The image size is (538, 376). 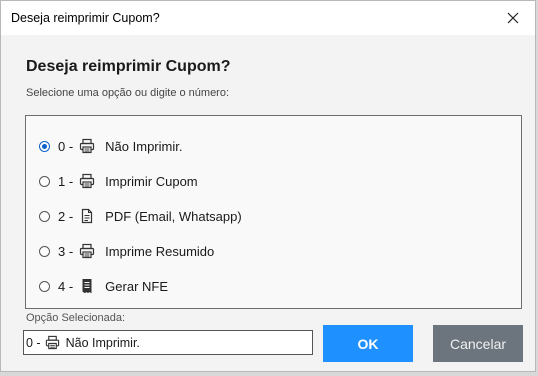 What do you see at coordinates (137, 286) in the screenshot?
I see `option-label: Gerar NFE` at bounding box center [137, 286].